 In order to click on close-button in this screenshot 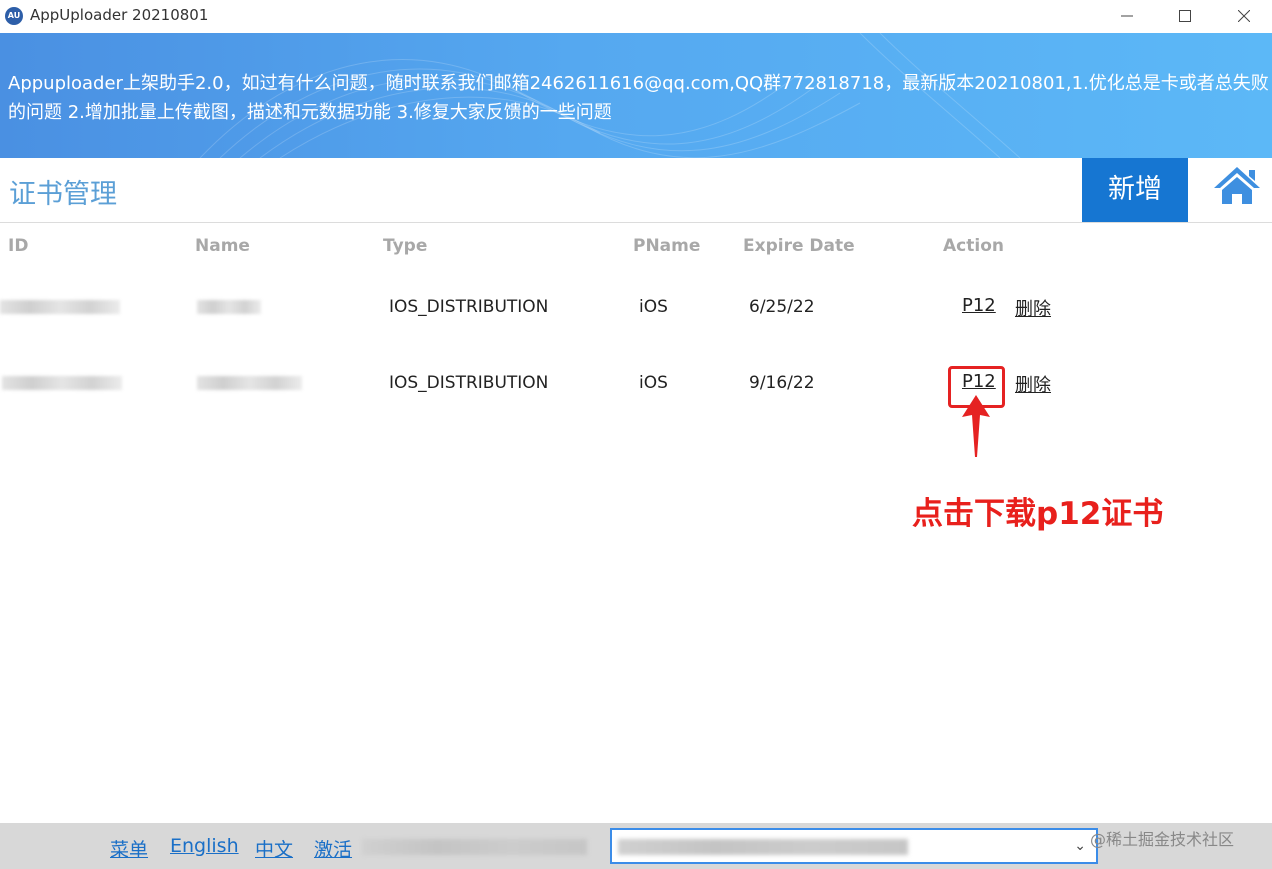, I will do `click(1244, 16)`.